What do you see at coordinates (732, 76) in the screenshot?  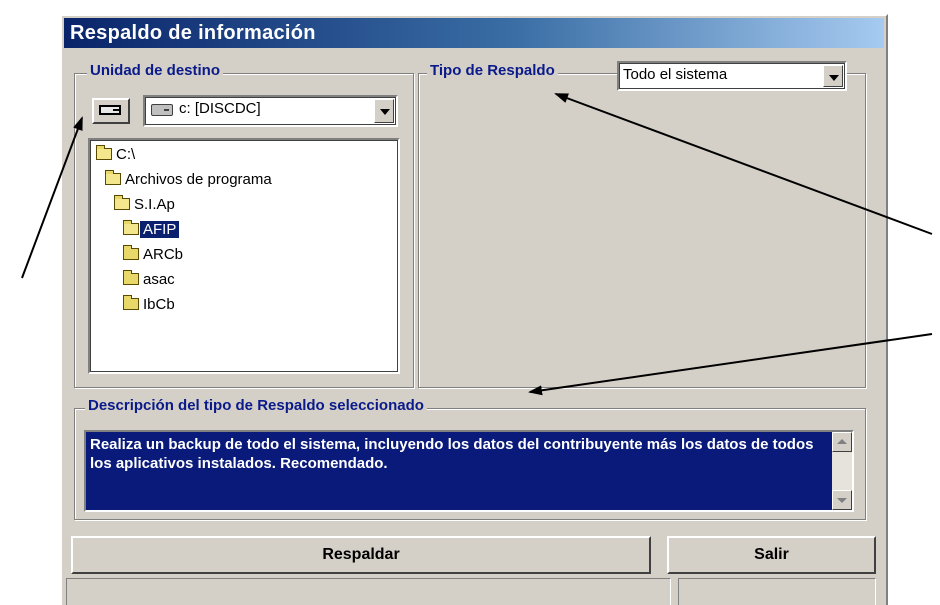 I see `backup-type-combobox: Todo el sistema` at bounding box center [732, 76].